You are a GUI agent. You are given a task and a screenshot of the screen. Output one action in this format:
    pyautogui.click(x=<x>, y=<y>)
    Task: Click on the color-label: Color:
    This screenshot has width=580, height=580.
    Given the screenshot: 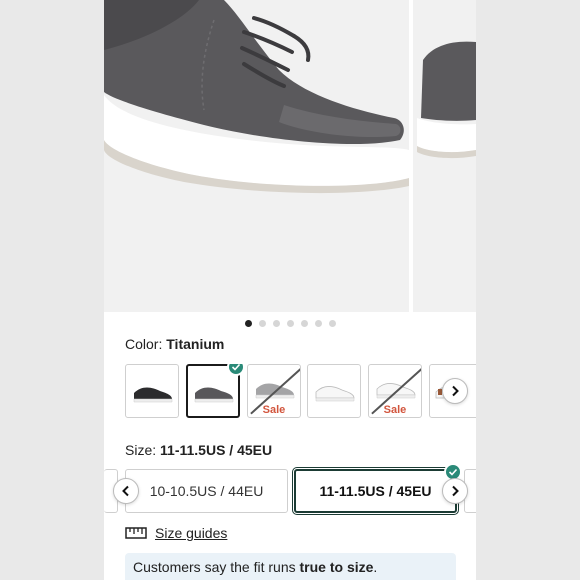 What is the action you would take?
    pyautogui.click(x=144, y=344)
    